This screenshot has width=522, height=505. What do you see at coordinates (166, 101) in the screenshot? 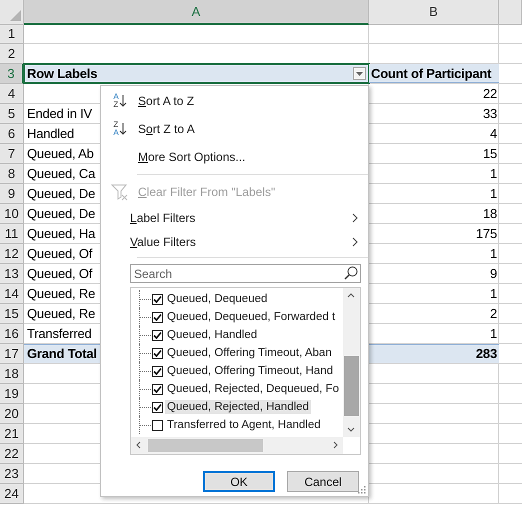
I see `menu-item-label: Sort A to Z` at bounding box center [166, 101].